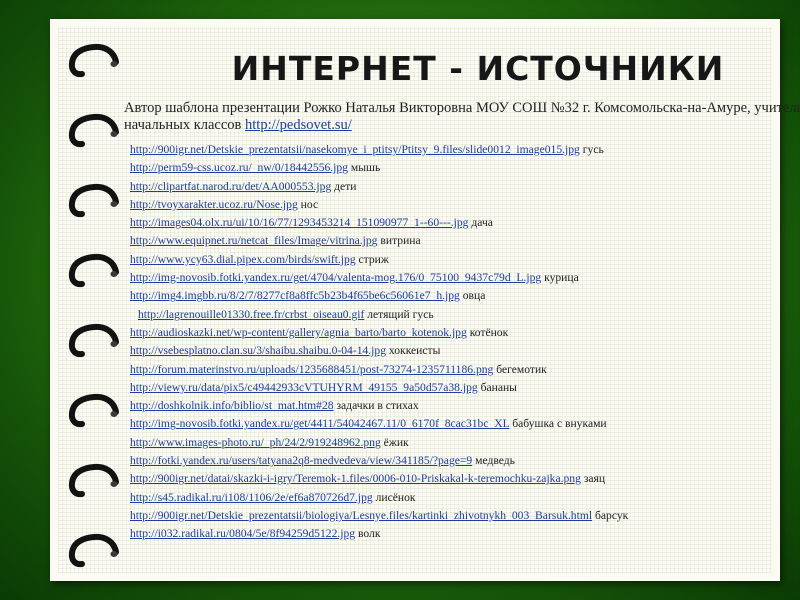  I want to click on source-label: задачки в стихах, so click(377, 406).